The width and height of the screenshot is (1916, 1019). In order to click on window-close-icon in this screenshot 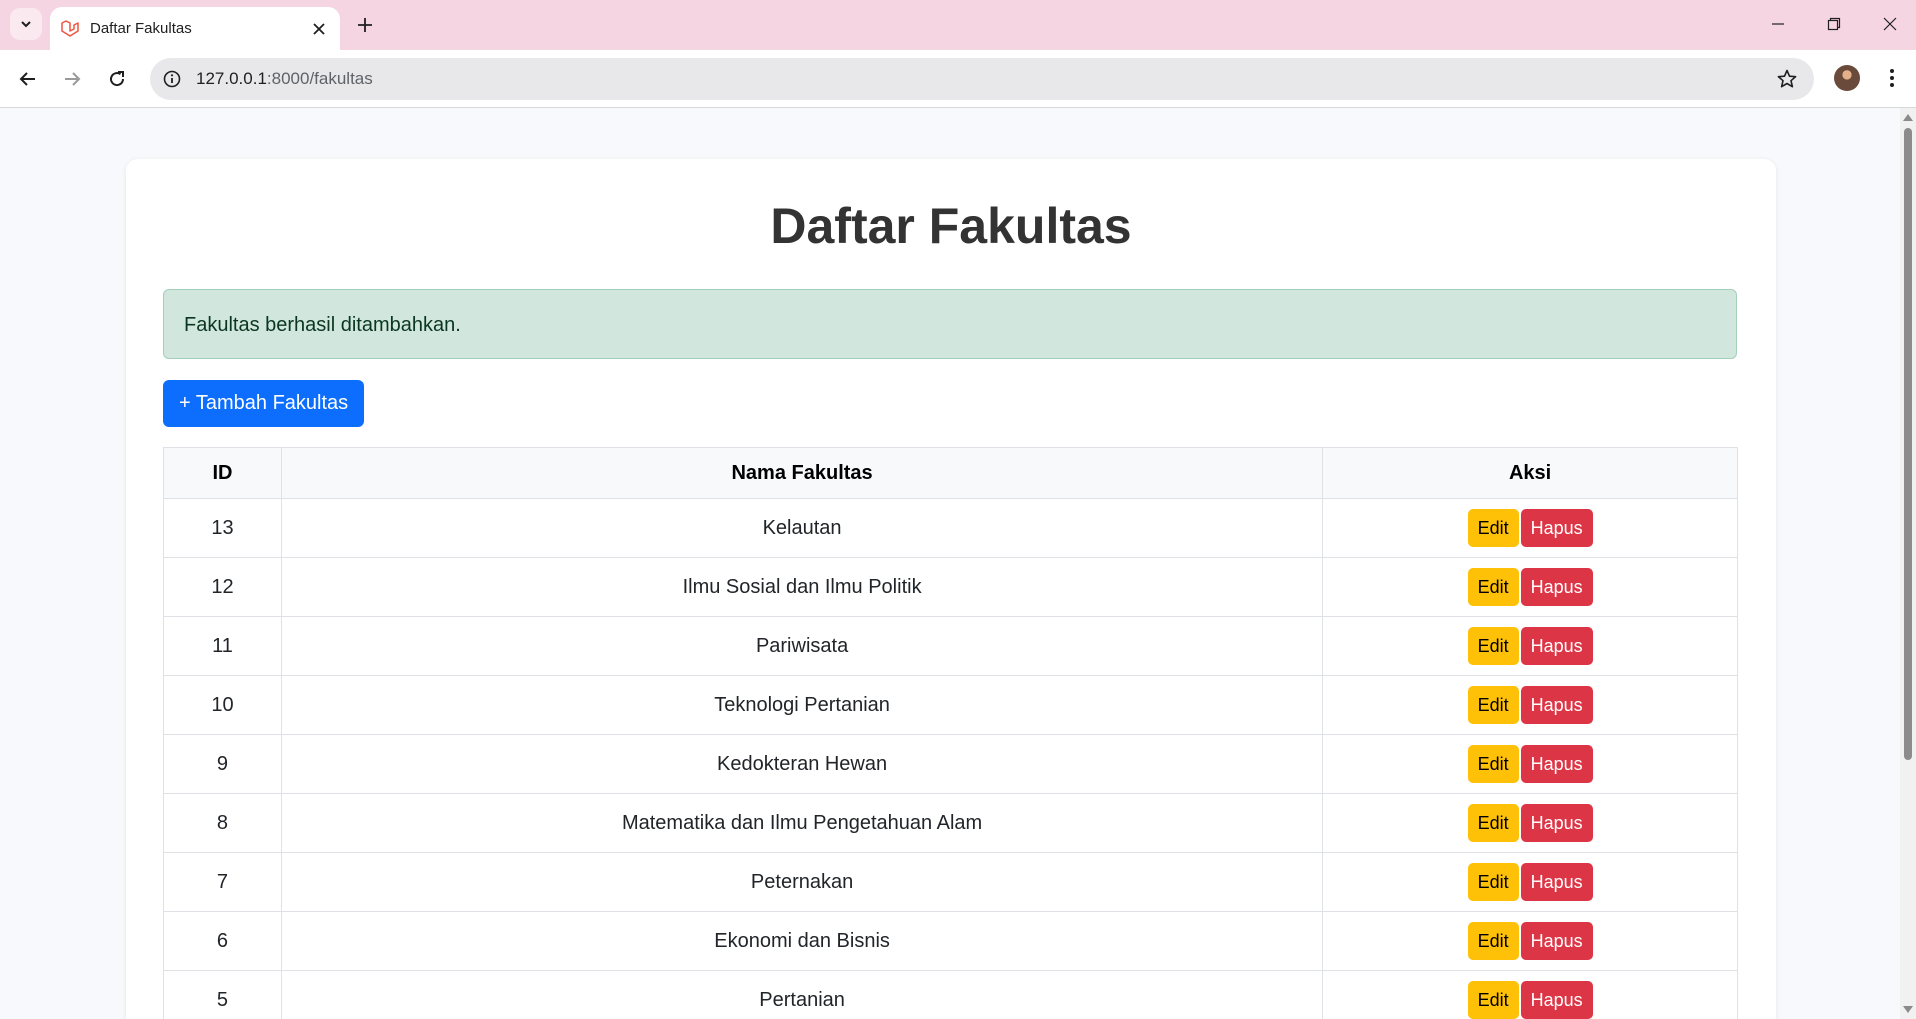, I will do `click(1890, 24)`.